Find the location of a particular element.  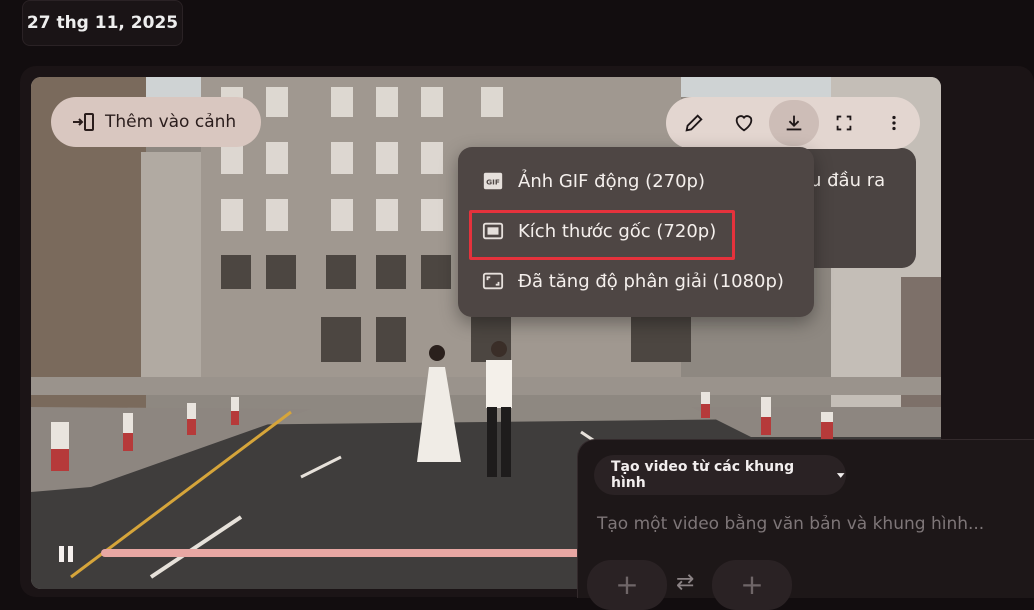

end-frame-slot: + is located at coordinates (752, 585).